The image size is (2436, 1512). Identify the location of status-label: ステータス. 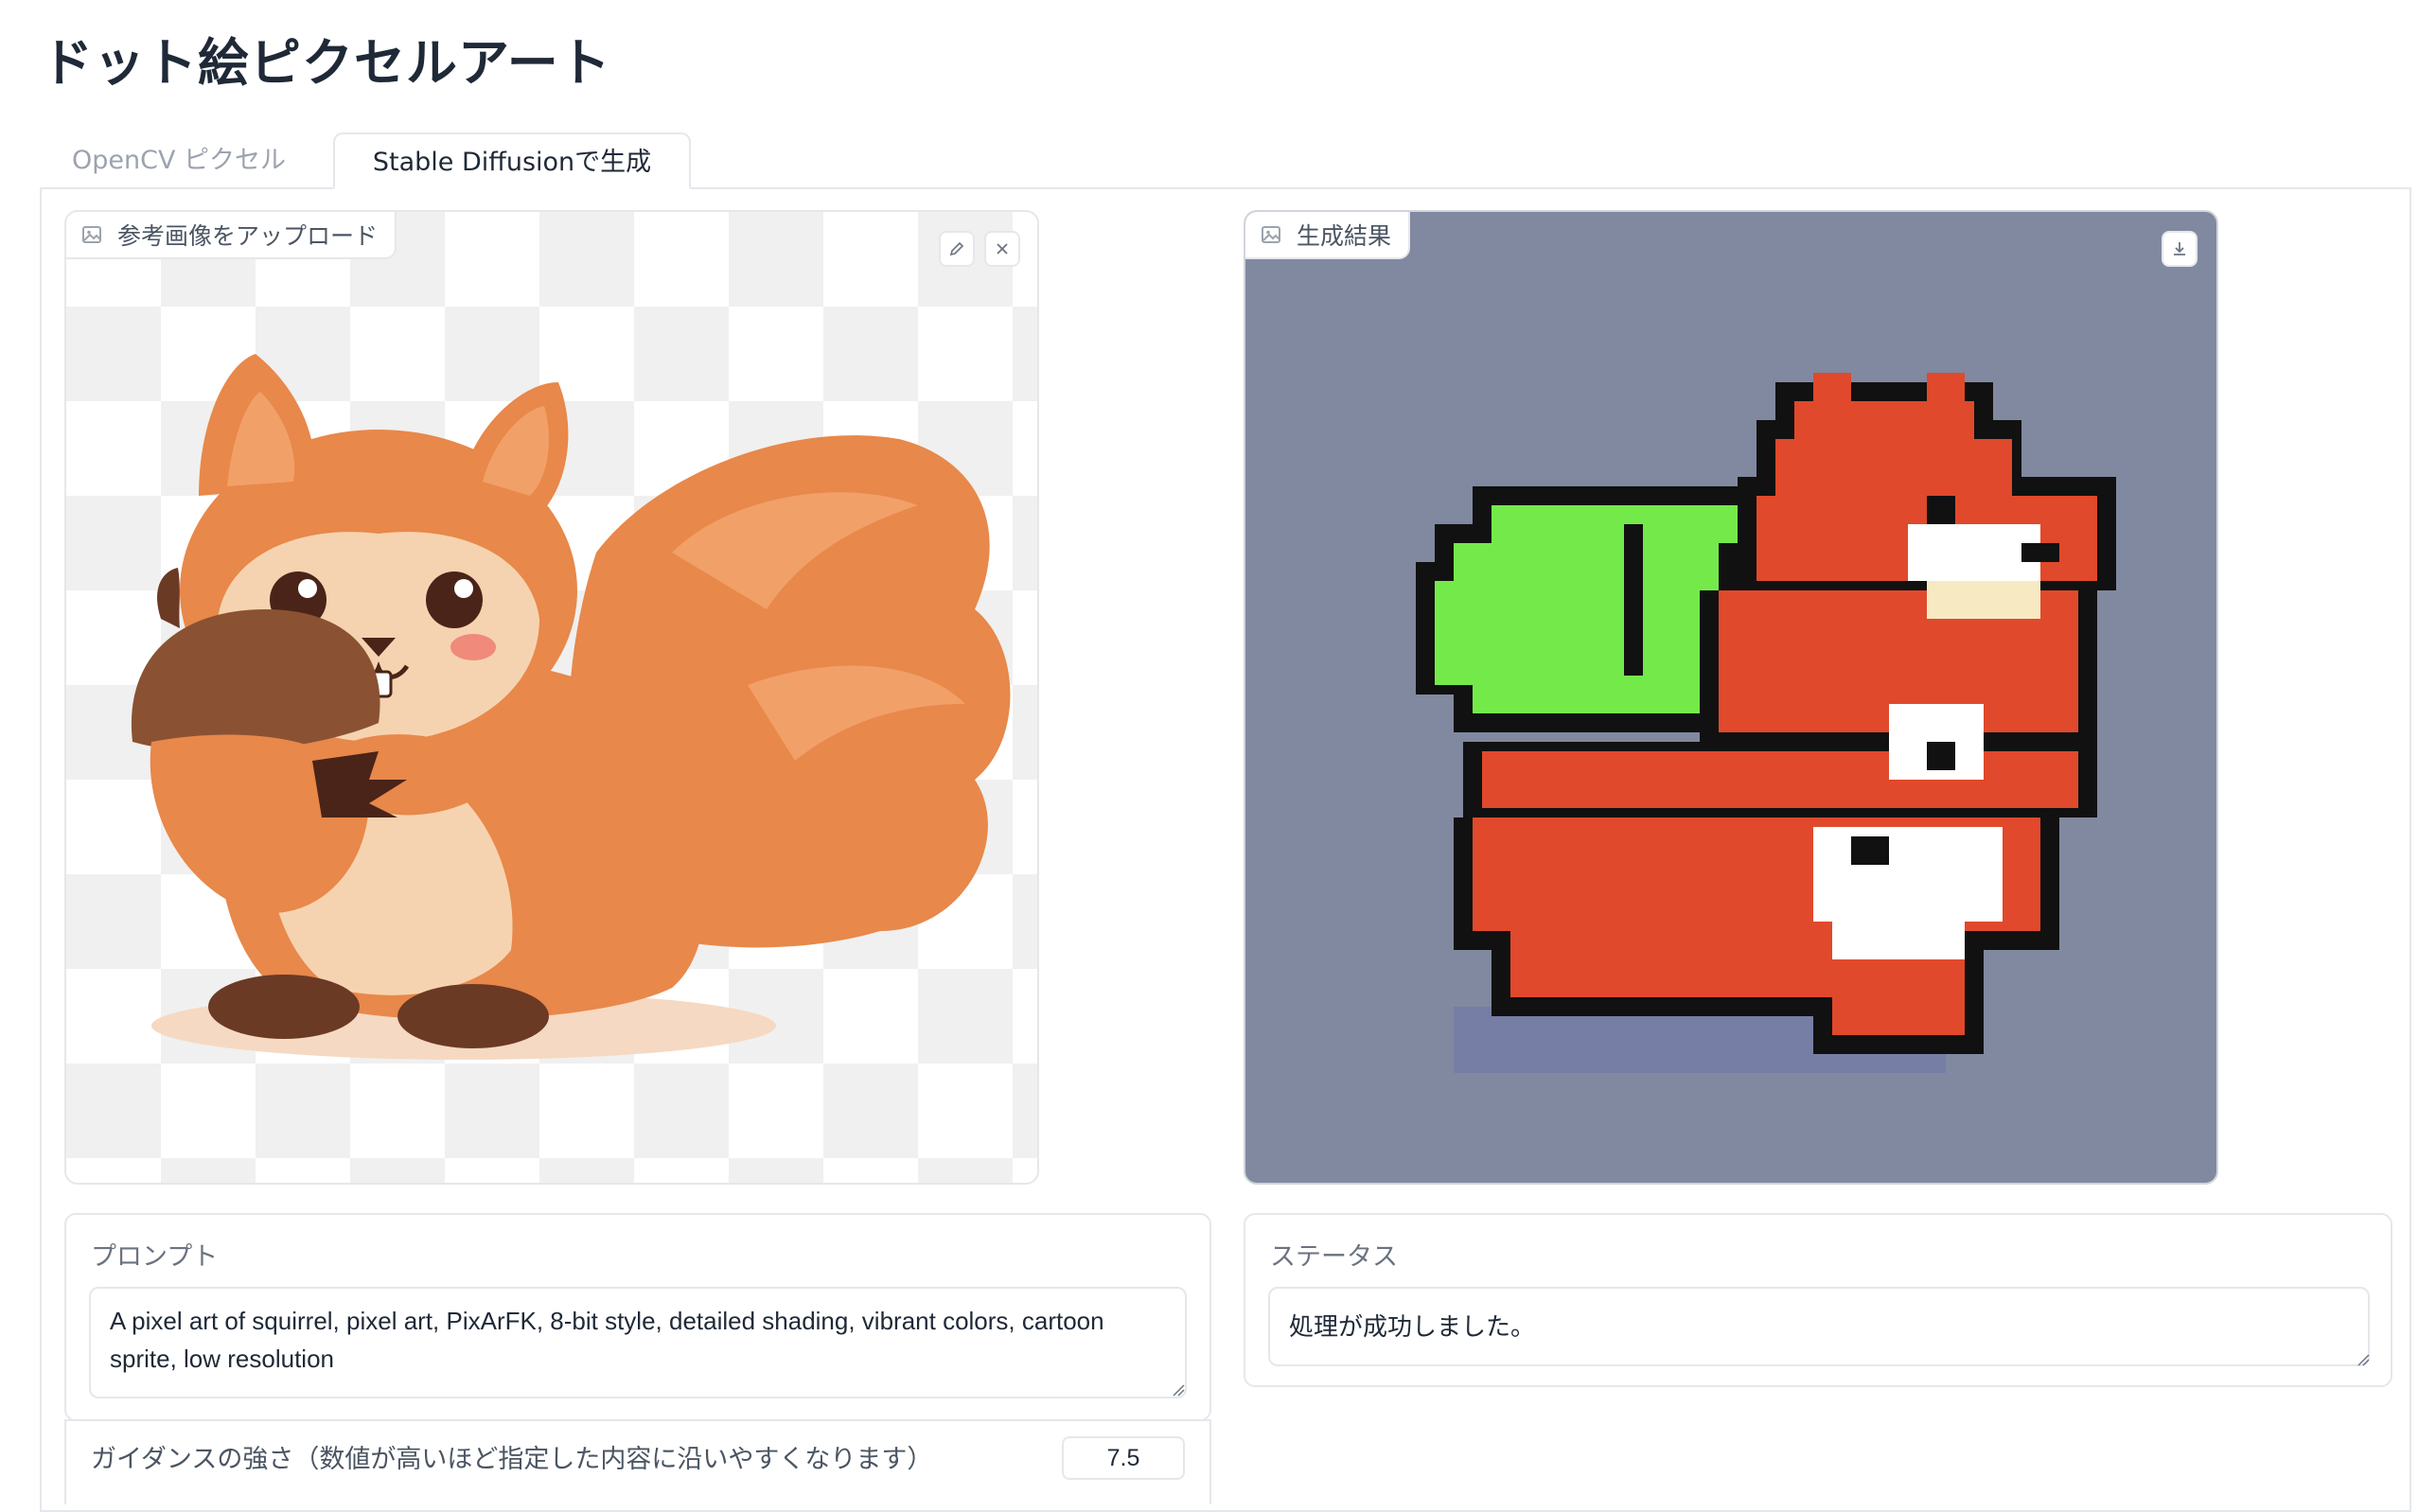
(1334, 1257).